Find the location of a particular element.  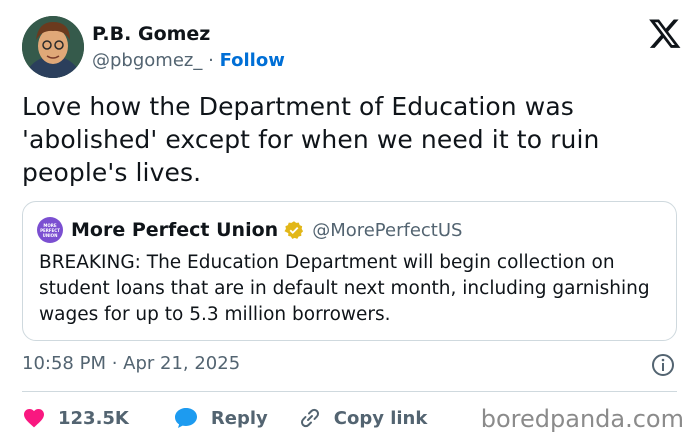

reply-button: Reply is located at coordinates (220, 418).